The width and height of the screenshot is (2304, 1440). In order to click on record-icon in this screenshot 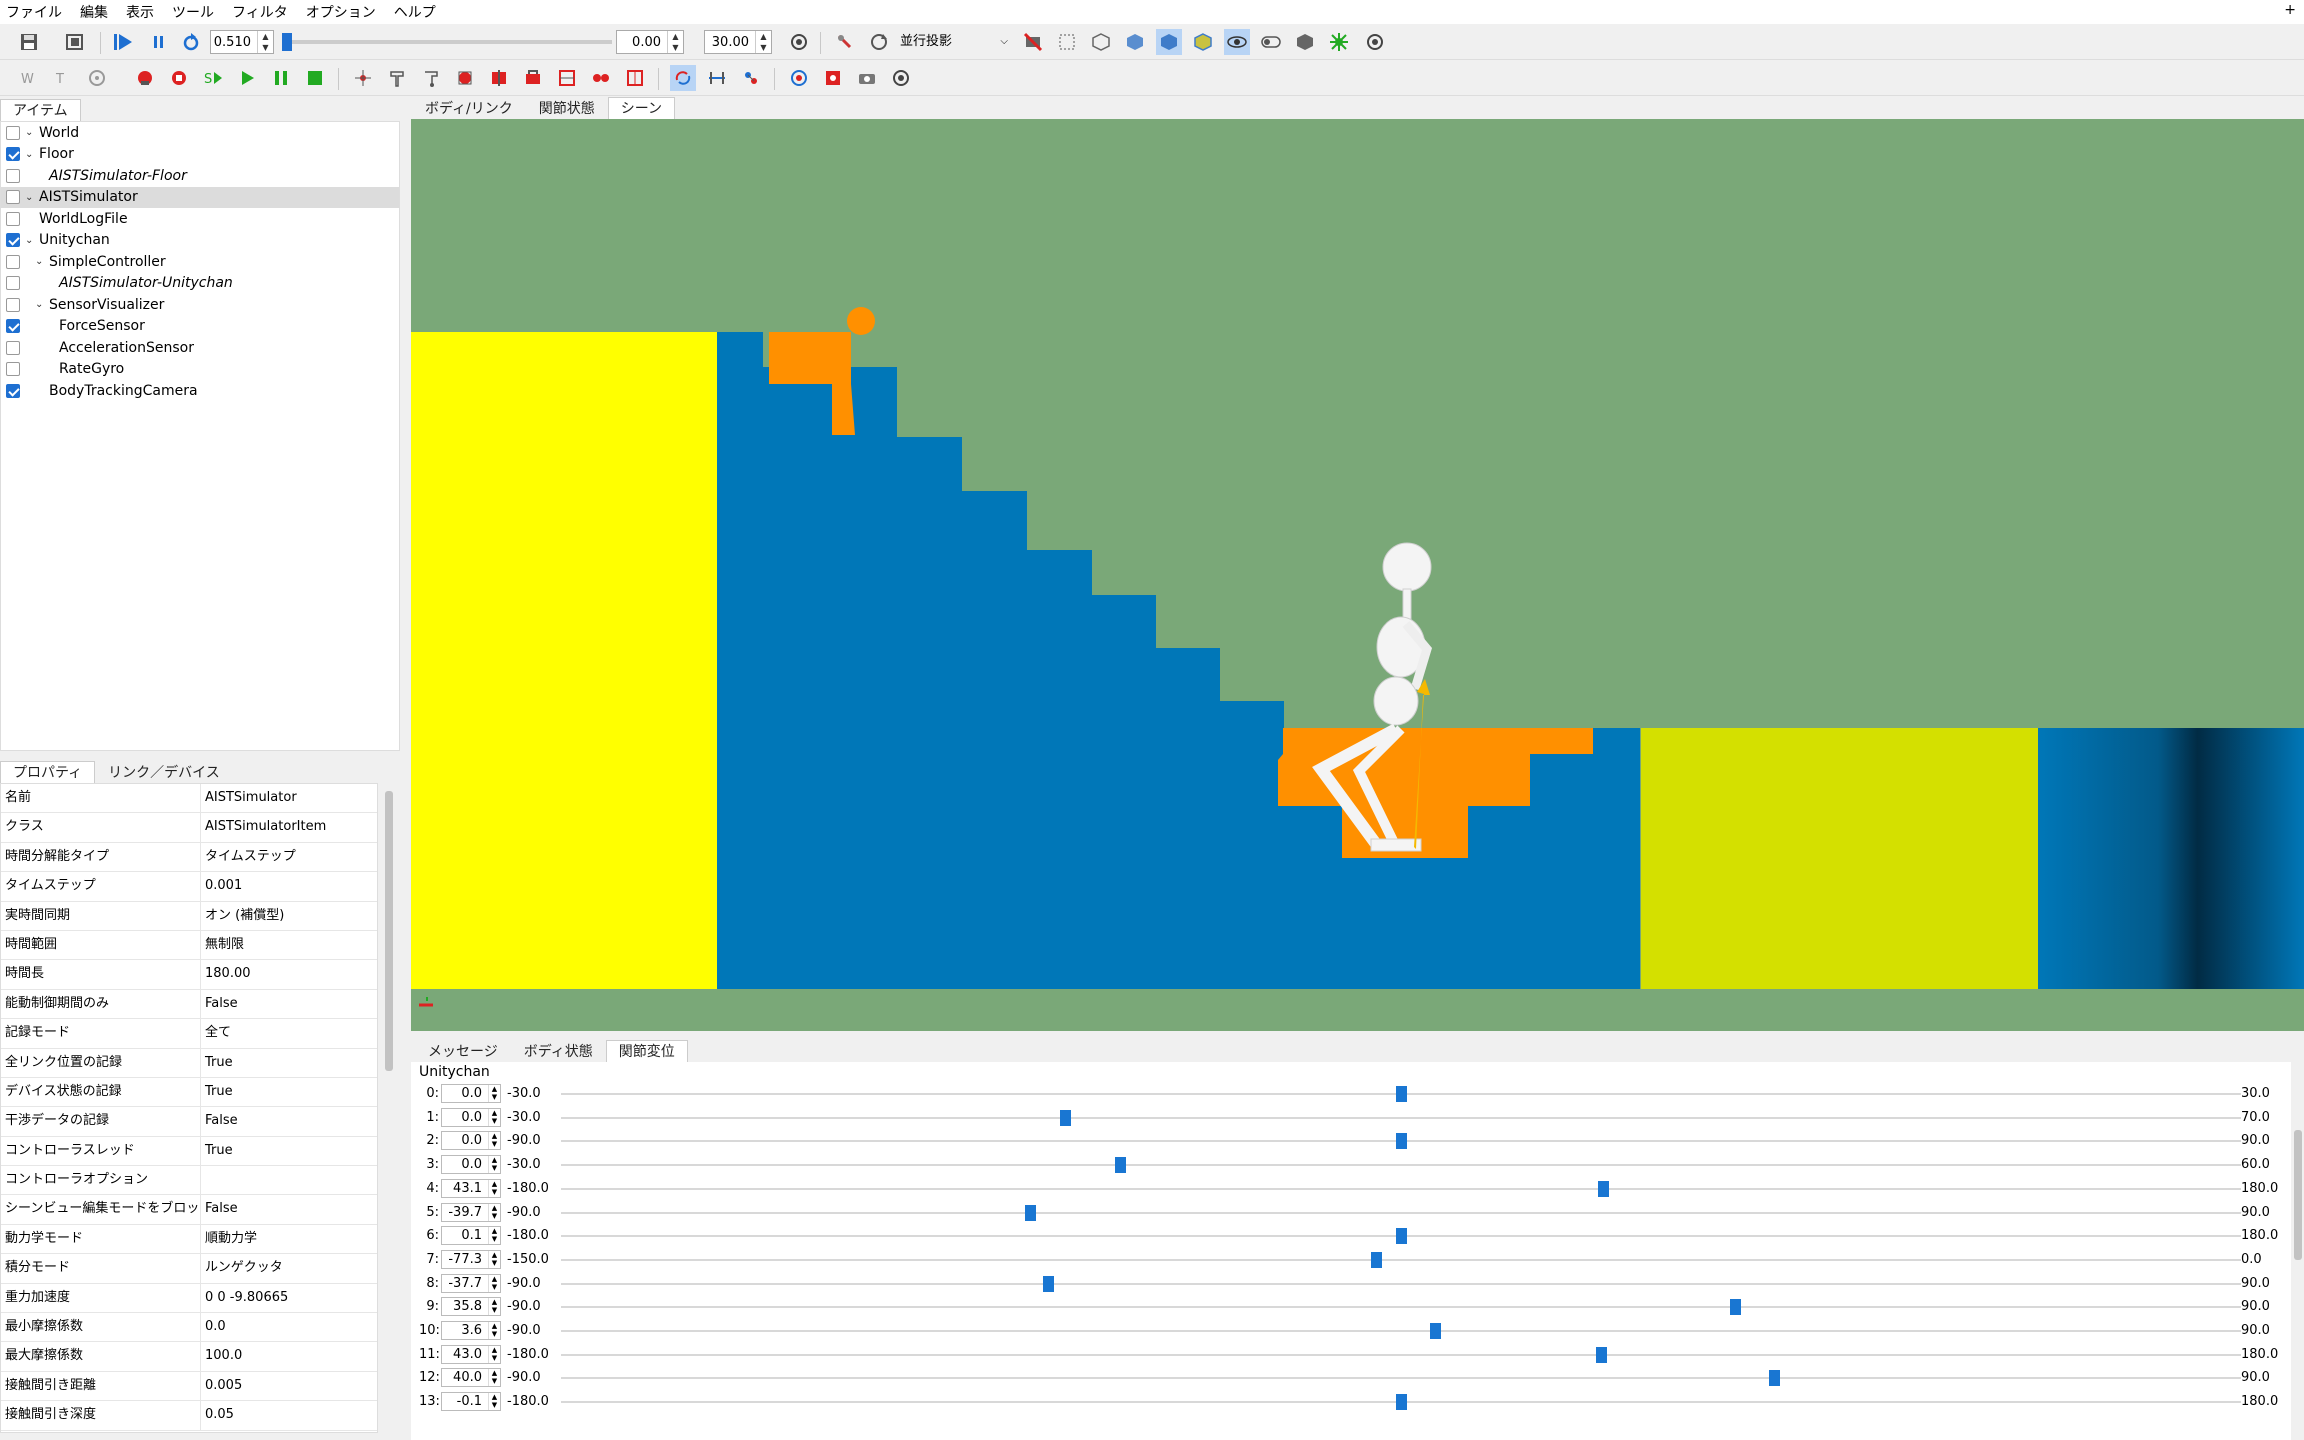, I will do `click(145, 78)`.